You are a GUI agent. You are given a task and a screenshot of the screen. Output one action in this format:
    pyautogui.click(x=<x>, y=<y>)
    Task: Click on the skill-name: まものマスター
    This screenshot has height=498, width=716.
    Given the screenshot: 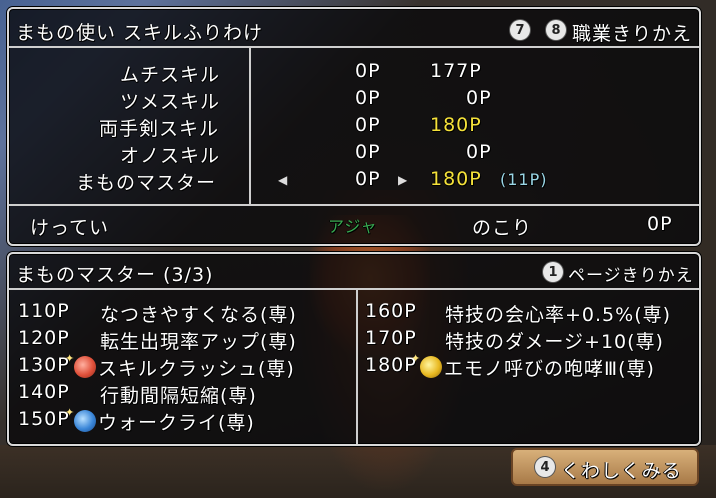 What is the action you would take?
    pyautogui.click(x=146, y=183)
    